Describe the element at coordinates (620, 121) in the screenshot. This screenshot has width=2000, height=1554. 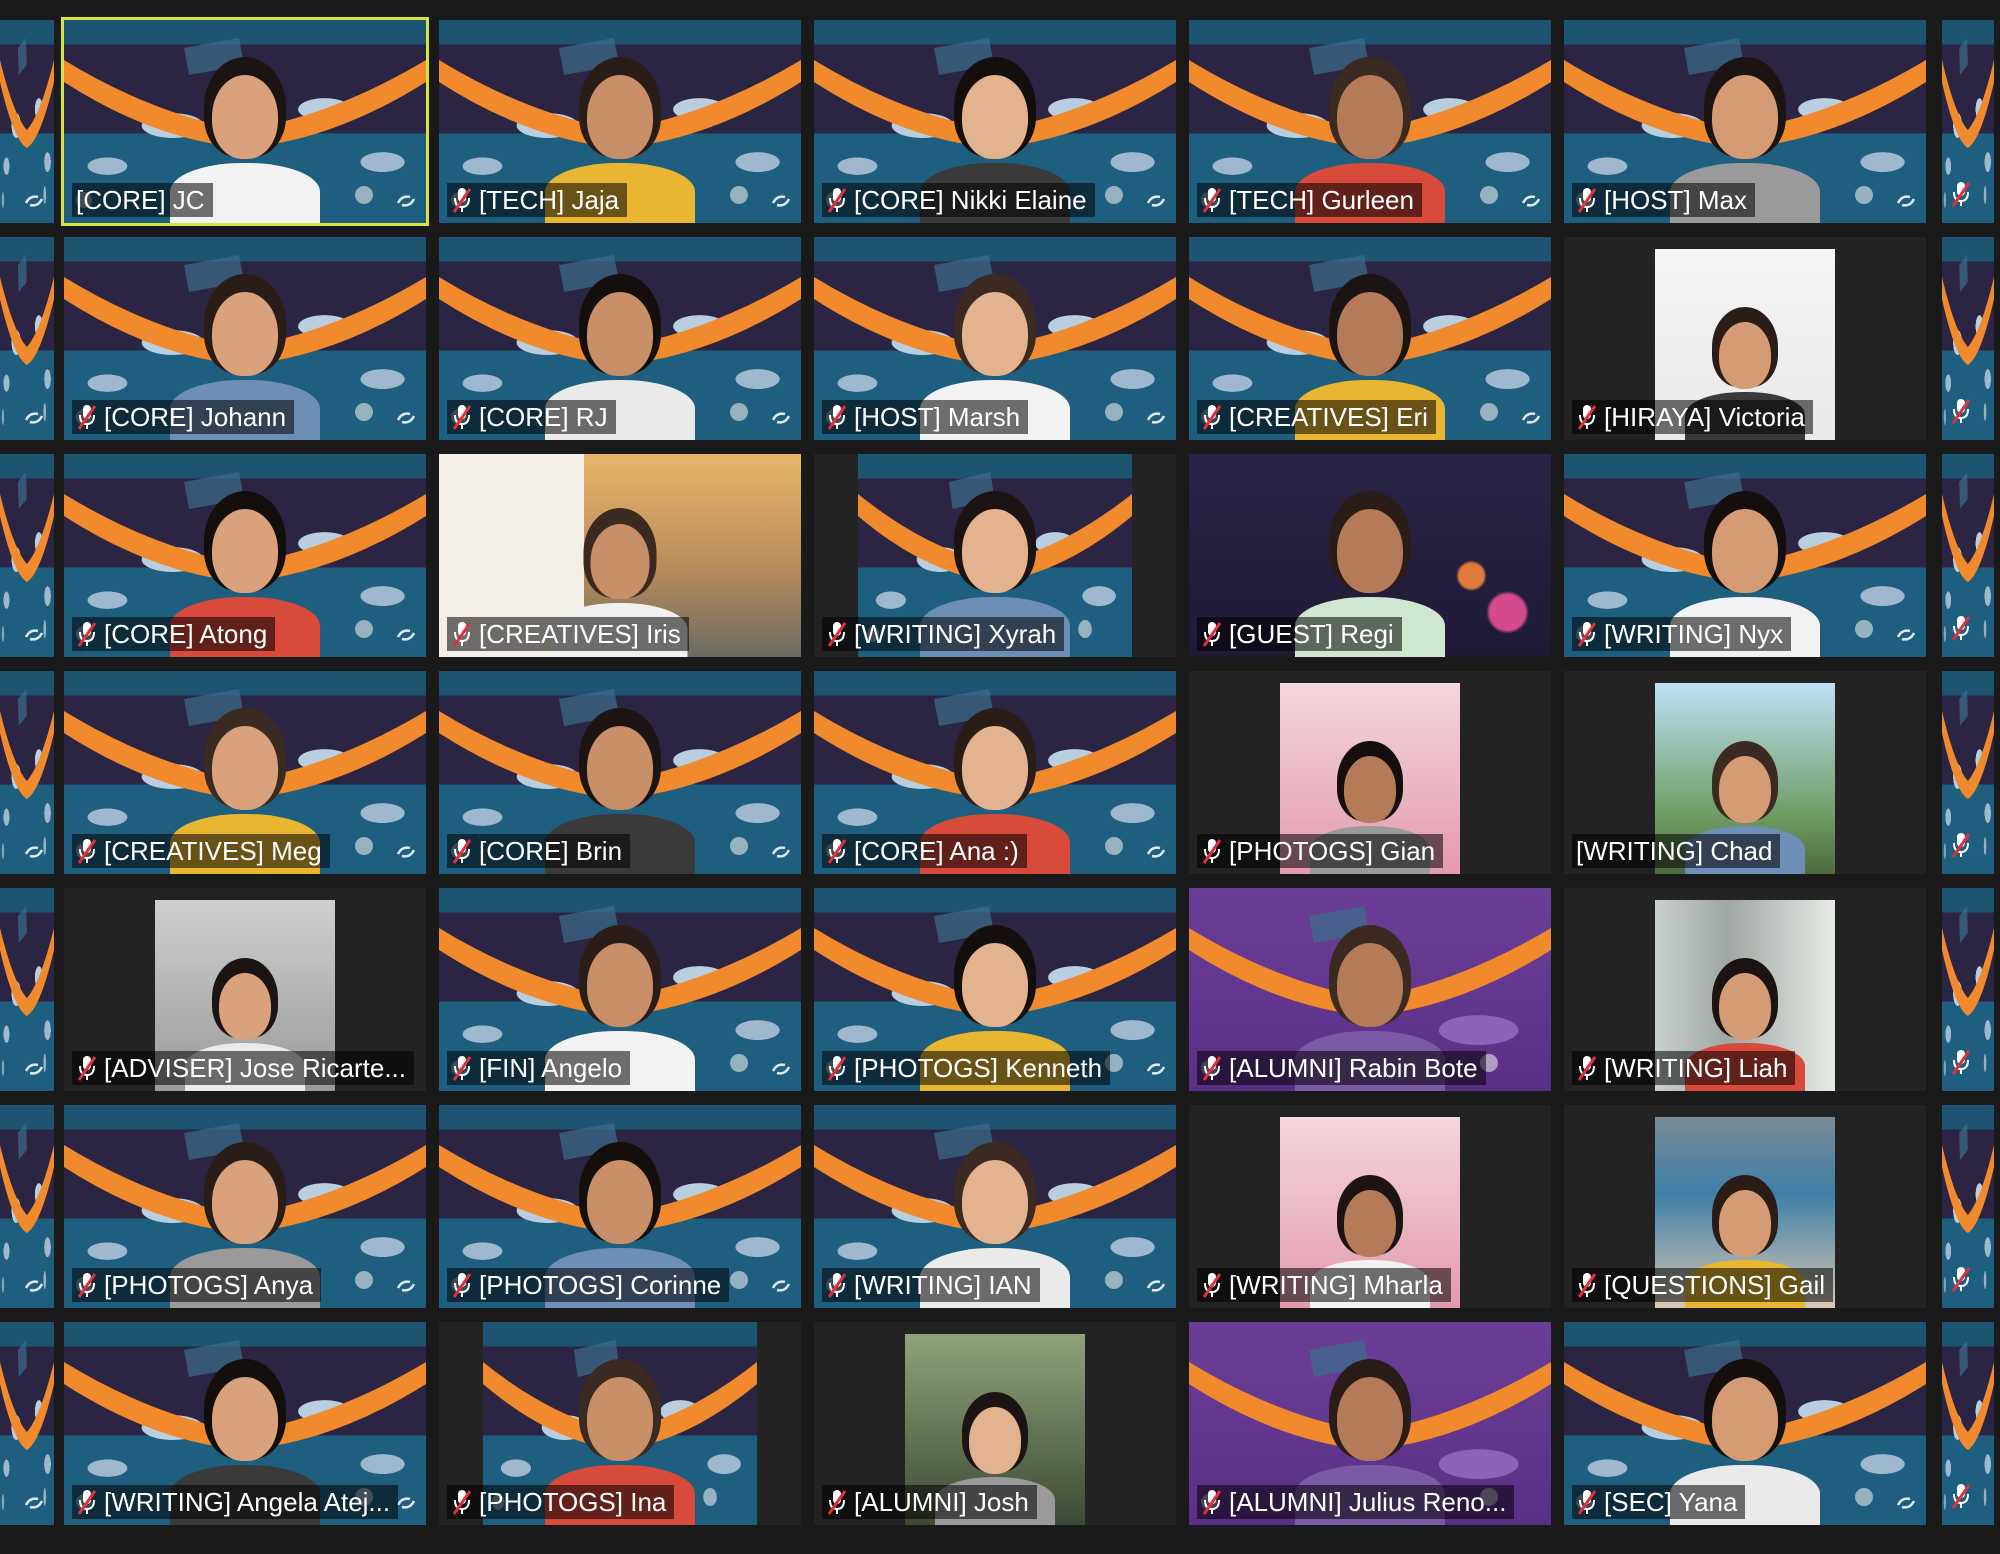
I see `participant-tile: [TECH] Jaja` at that location.